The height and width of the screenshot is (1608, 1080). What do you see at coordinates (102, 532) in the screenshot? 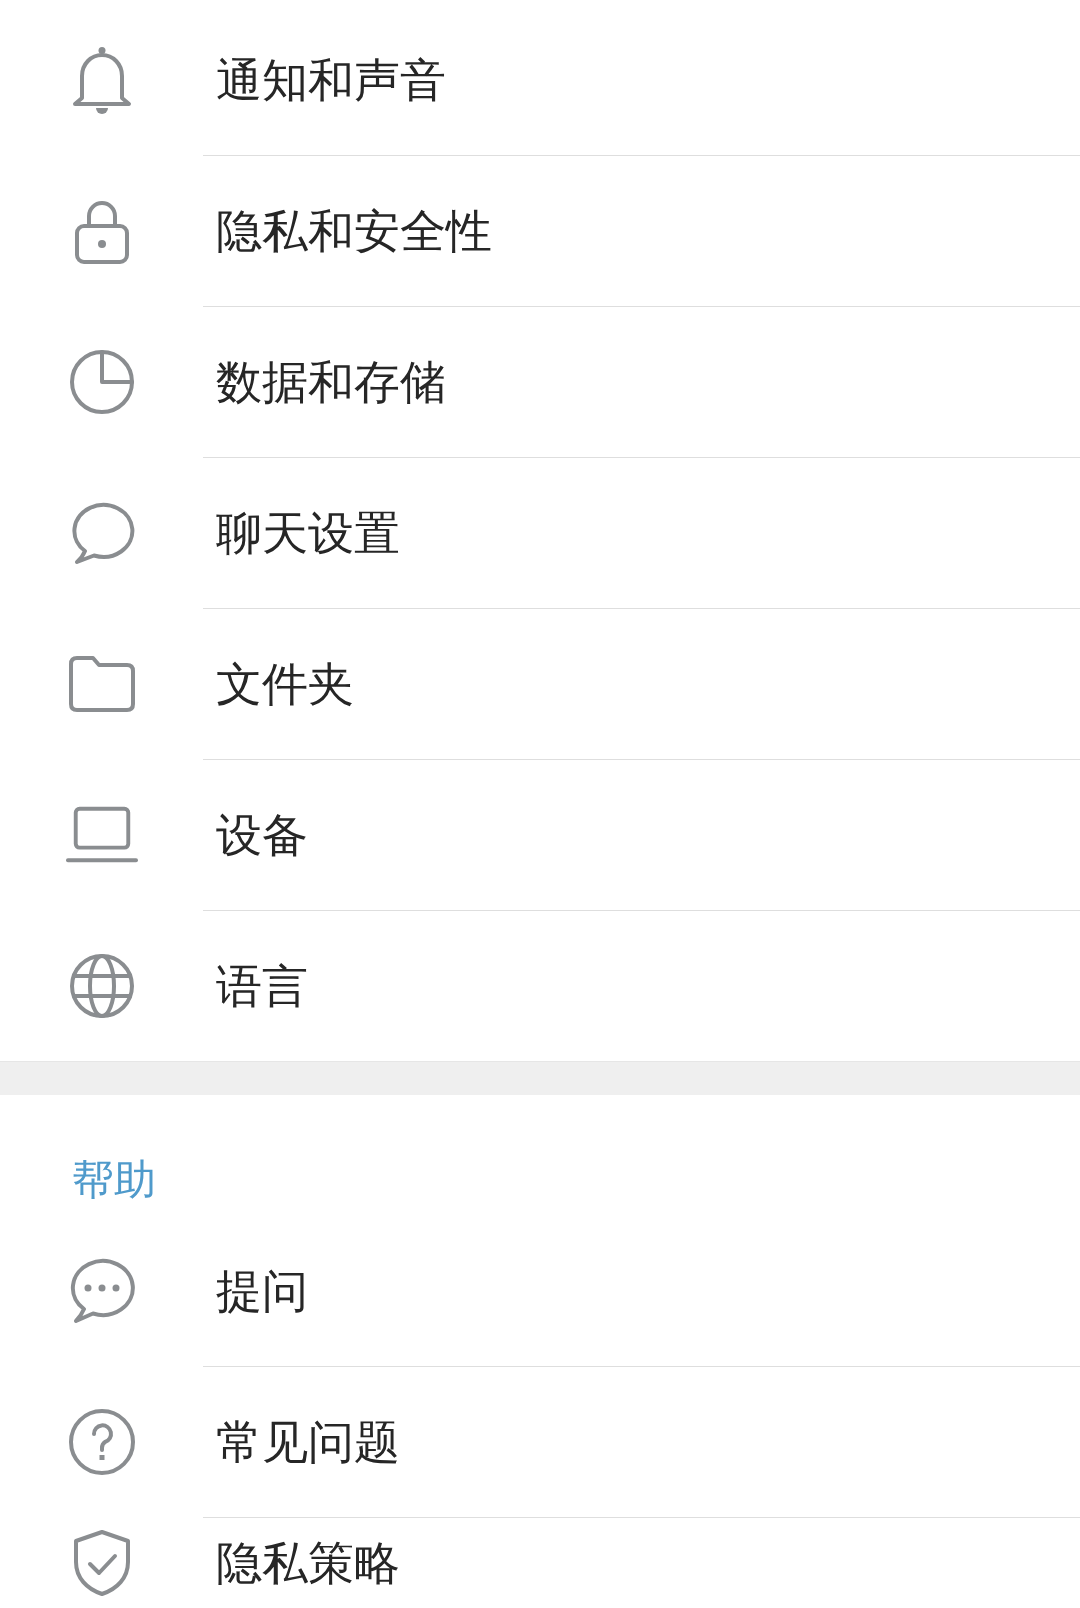
I see `speech-bubble-icon` at bounding box center [102, 532].